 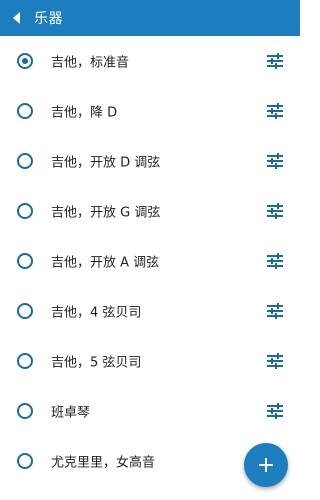 I want to click on instrument-row: 吉他，4 弦贝司, so click(x=150, y=311).